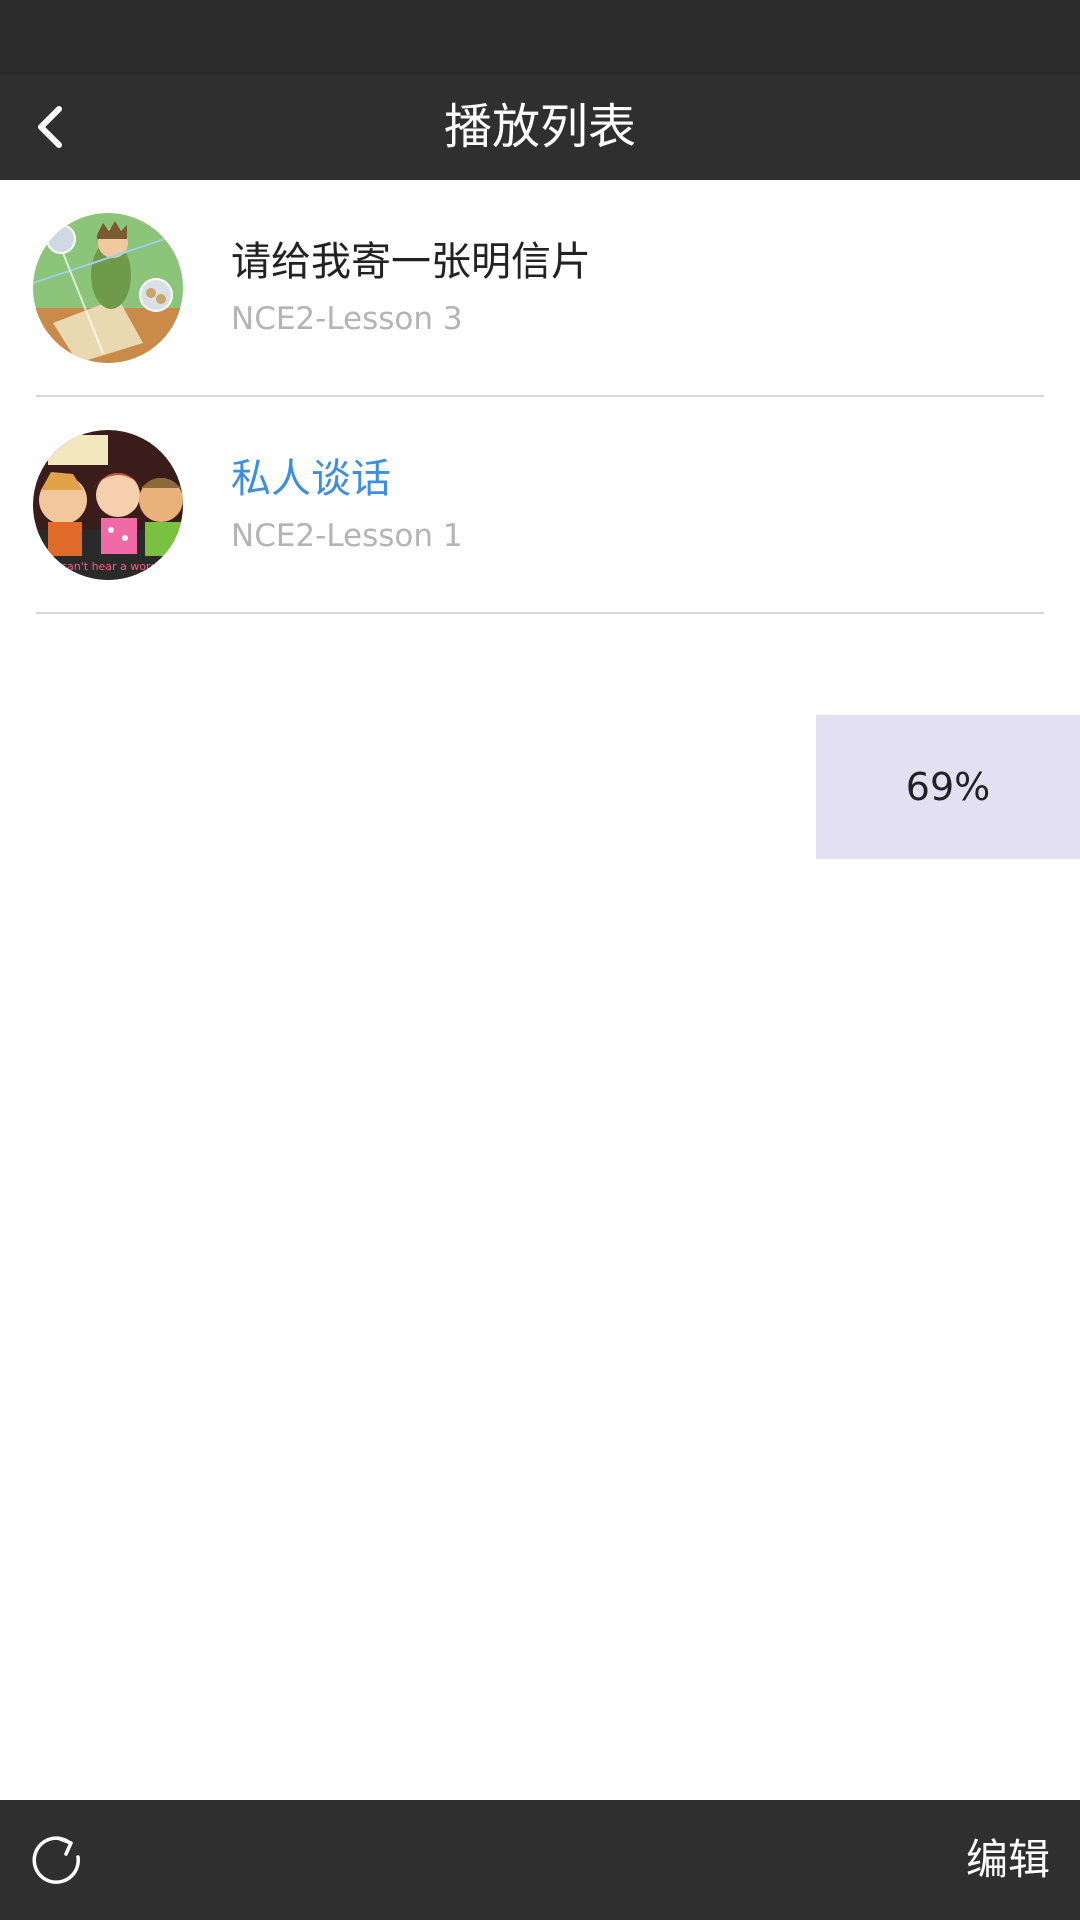 The width and height of the screenshot is (1080, 1920). What do you see at coordinates (108, 566) in the screenshot?
I see `thumbnail-caption: I can't hear a word!` at bounding box center [108, 566].